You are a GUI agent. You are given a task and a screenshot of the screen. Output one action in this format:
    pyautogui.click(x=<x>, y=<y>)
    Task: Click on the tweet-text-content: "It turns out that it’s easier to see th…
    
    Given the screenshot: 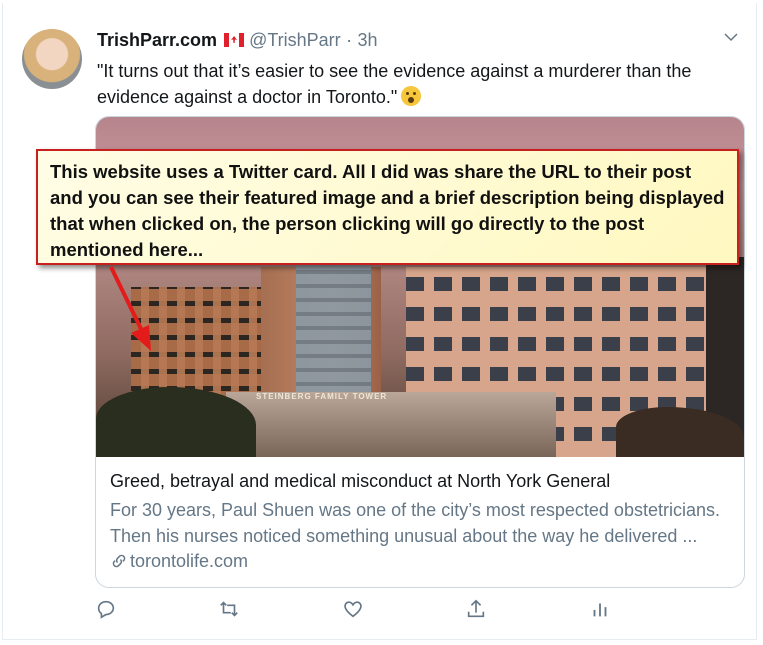 What is the action you would take?
    pyautogui.click(x=394, y=84)
    